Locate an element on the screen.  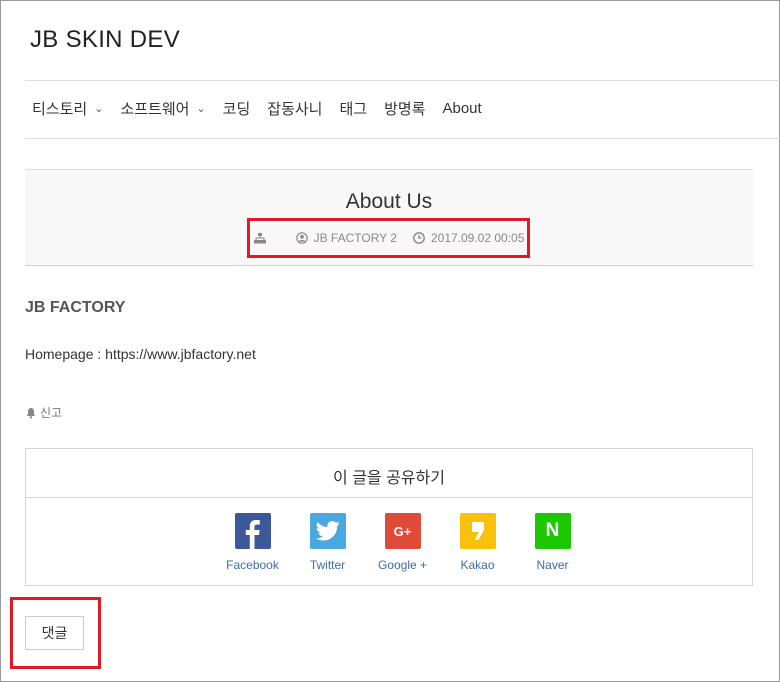
share-divider is located at coordinates (389, 497).